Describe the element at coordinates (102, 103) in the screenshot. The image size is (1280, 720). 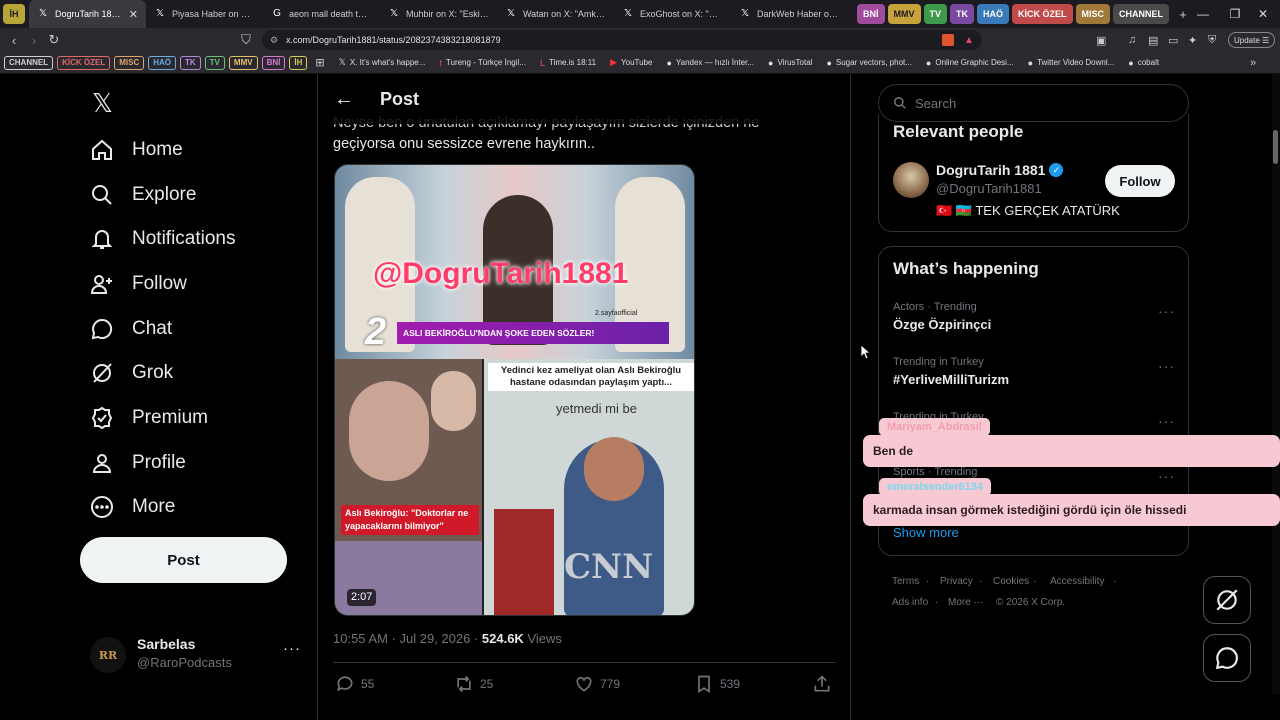
I see `x-logo-icon: 𝕏` at that location.